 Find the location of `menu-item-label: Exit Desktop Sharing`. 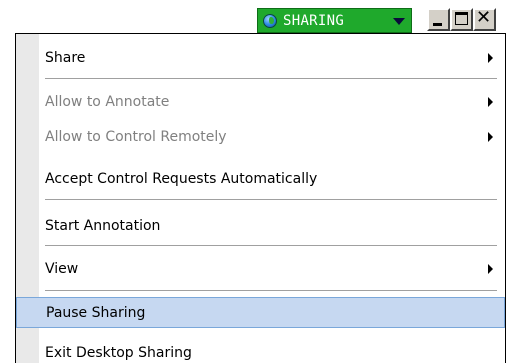

menu-item-label: Exit Desktop Sharing is located at coordinates (118, 353).